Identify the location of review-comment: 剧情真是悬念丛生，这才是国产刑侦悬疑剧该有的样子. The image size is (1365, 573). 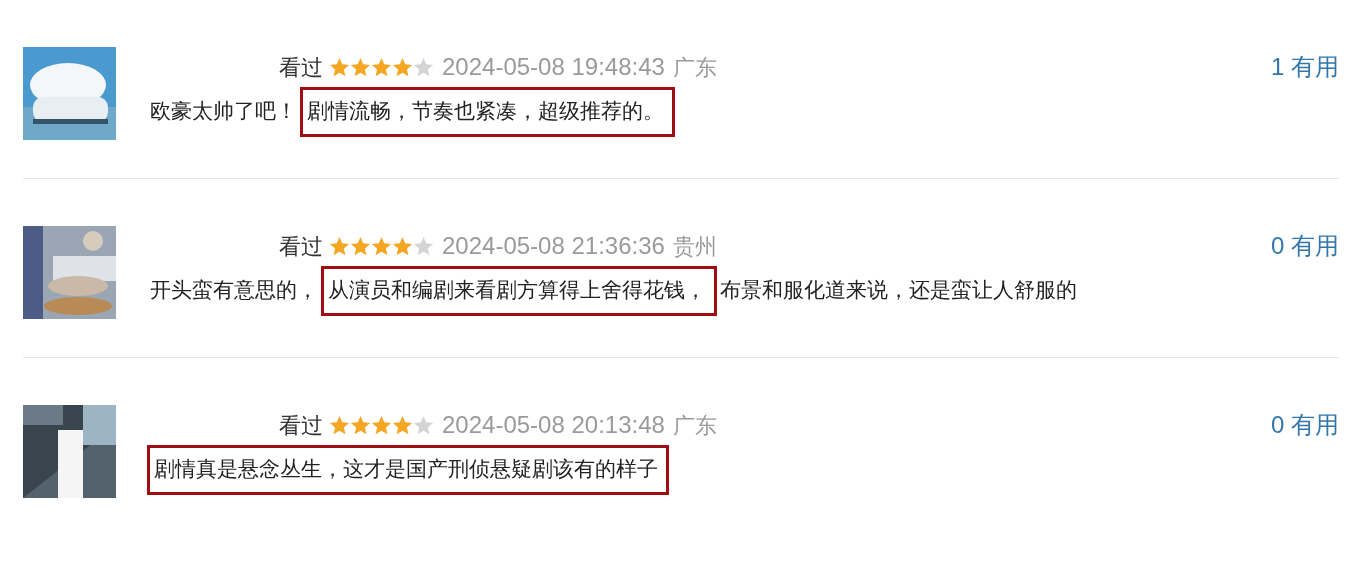
(408, 470).